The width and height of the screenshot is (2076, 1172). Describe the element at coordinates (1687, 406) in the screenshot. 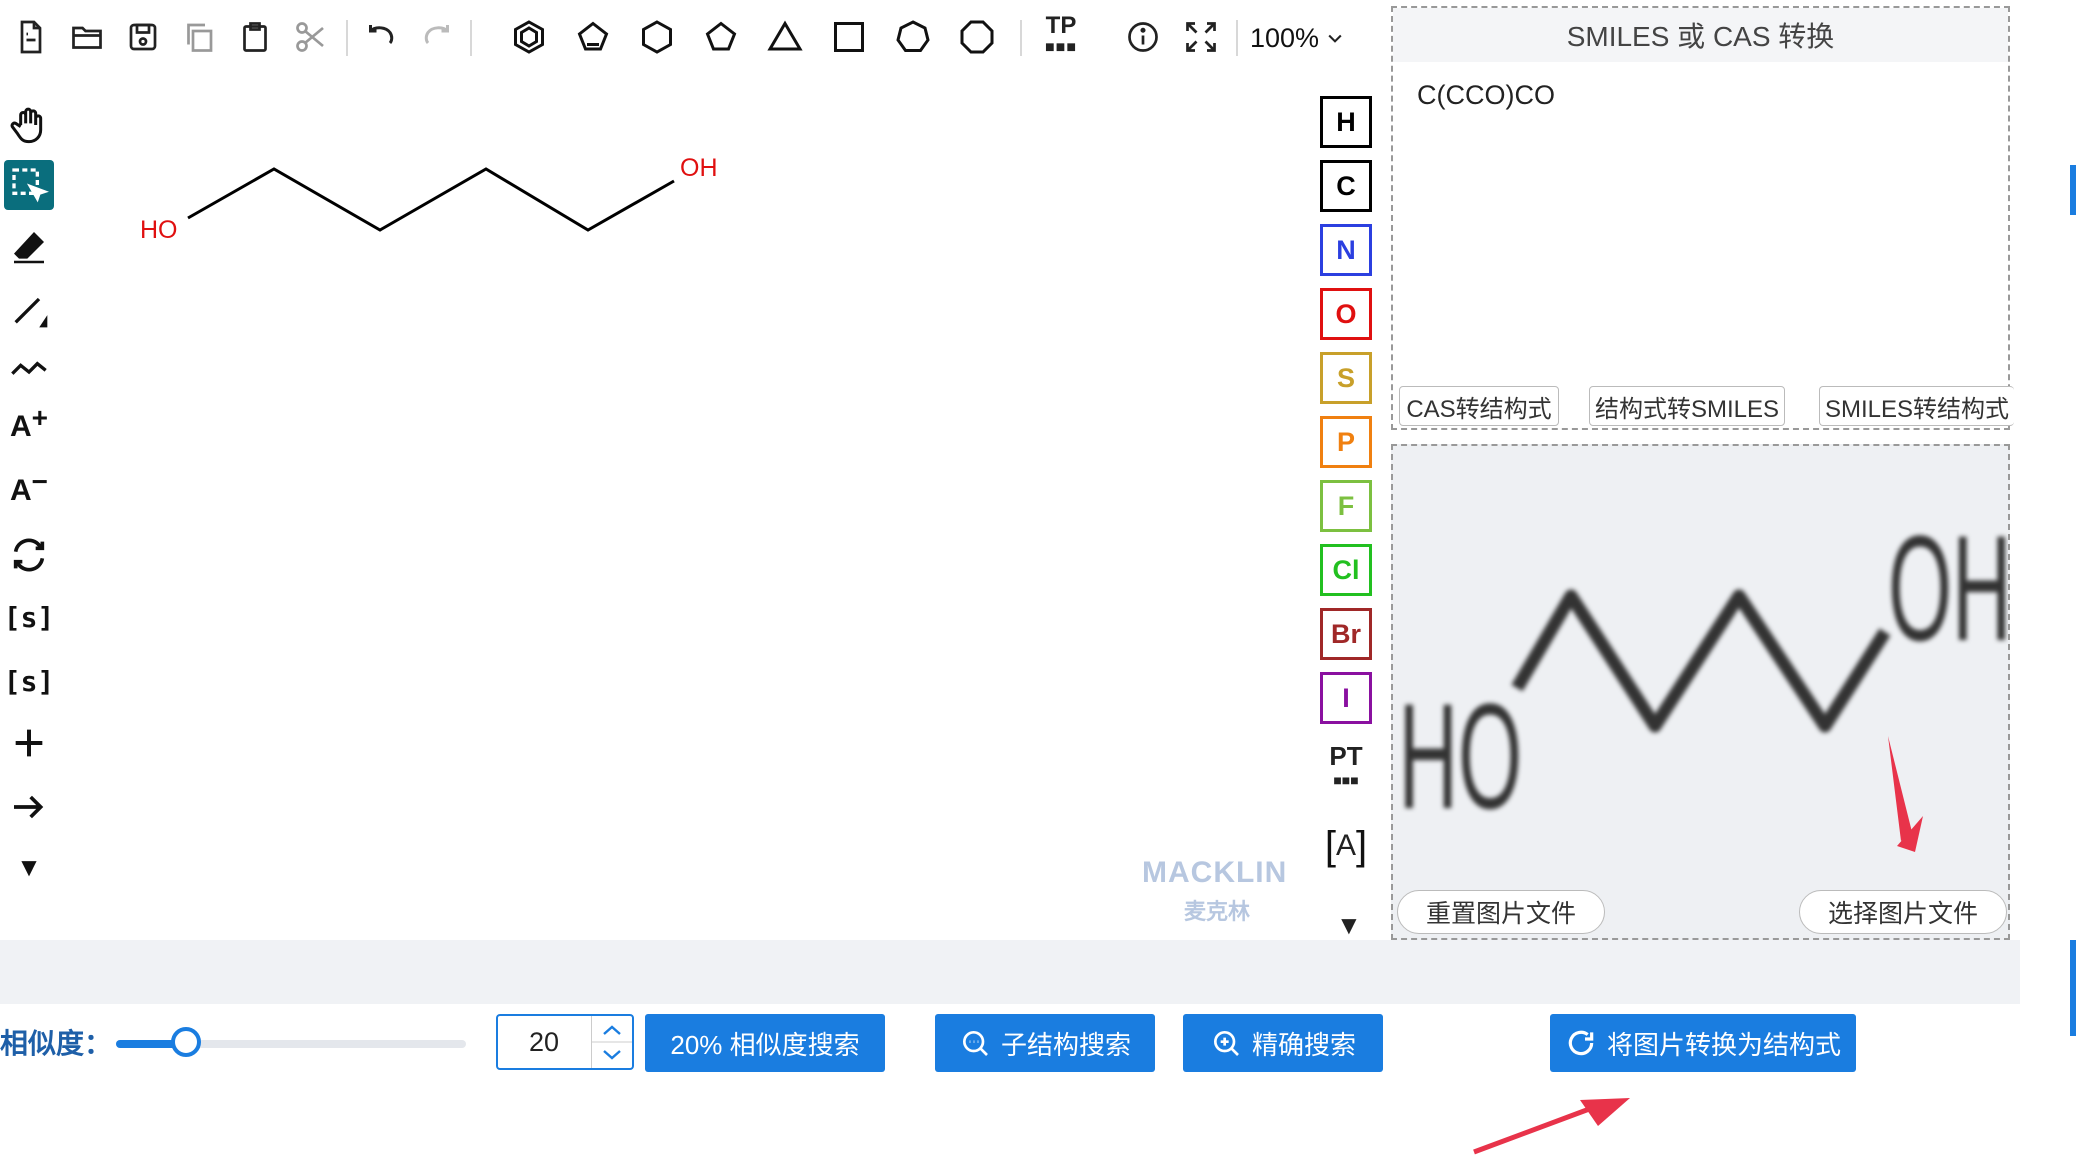

I see `structure-to-smiles-button: 结构式转SMILES` at that location.